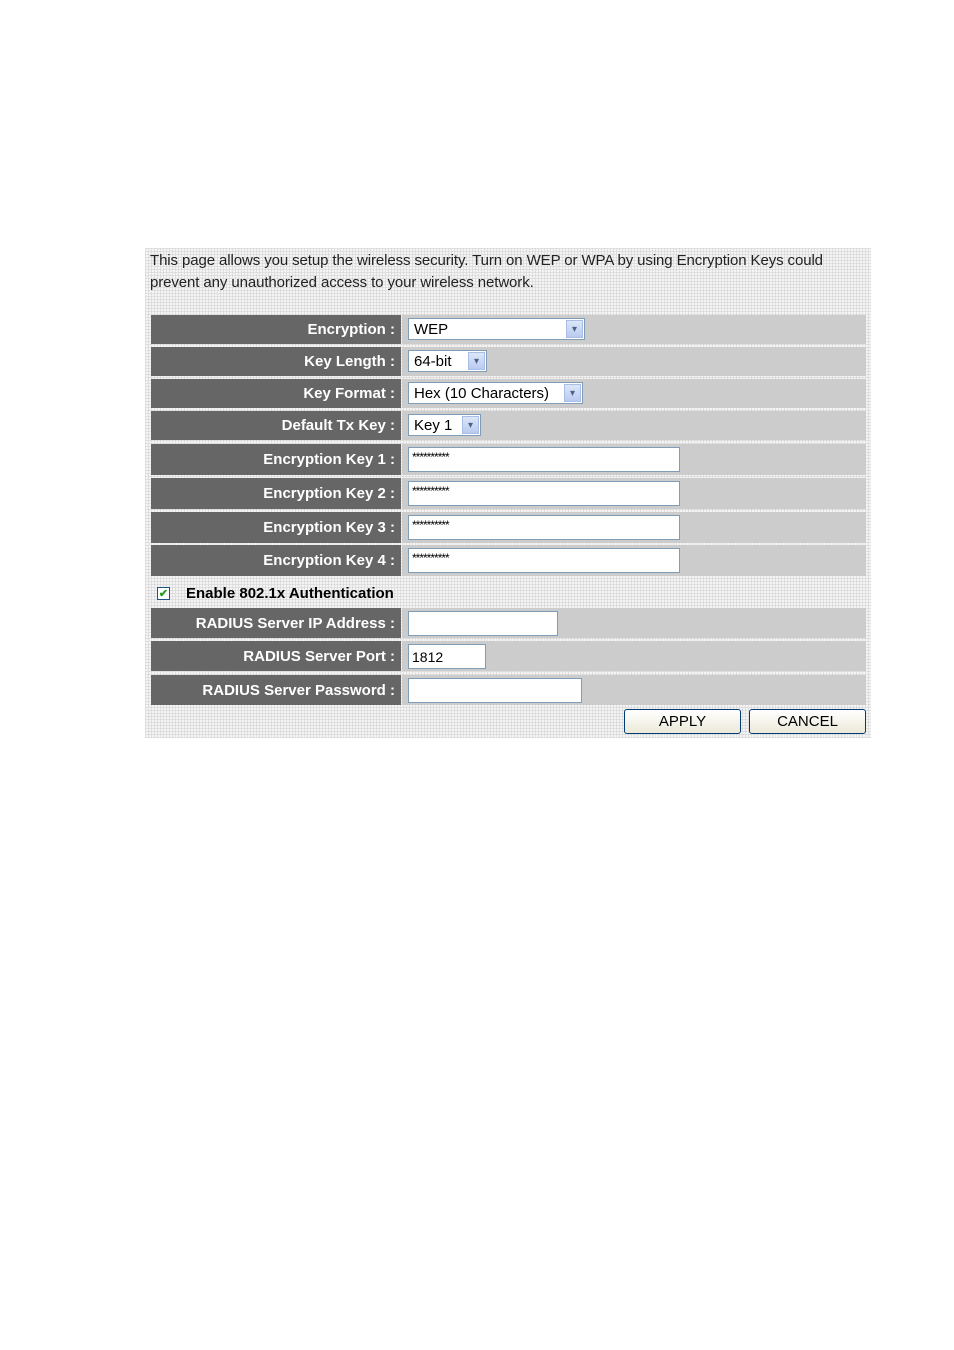 Image resolution: width=954 pixels, height=1350 pixels. I want to click on default-tx-key-value: Key 1, so click(433, 425).